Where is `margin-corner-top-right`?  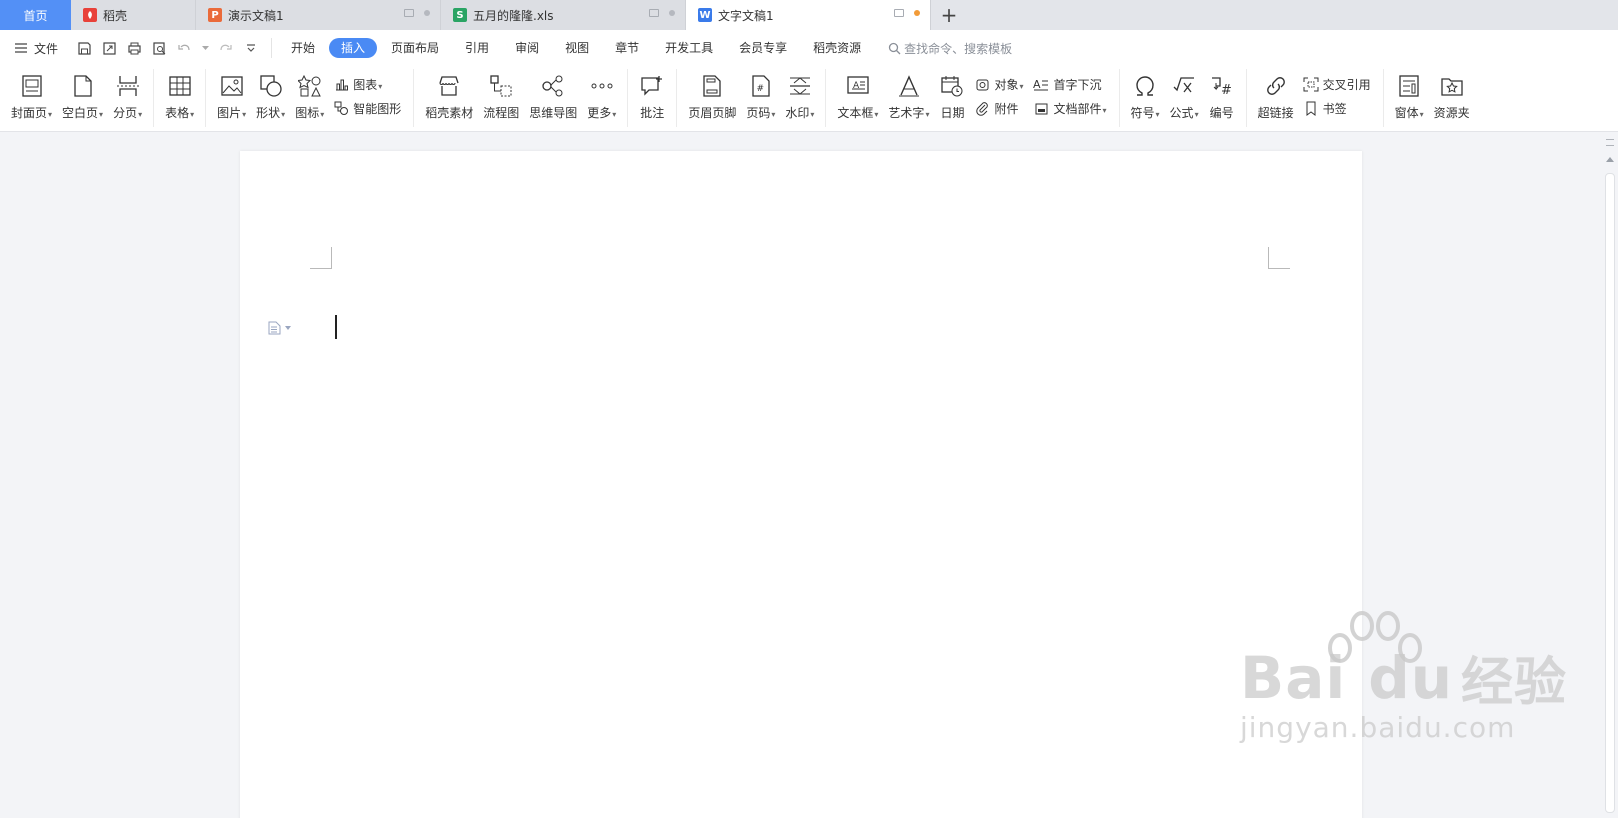
margin-corner-top-right is located at coordinates (1279, 258).